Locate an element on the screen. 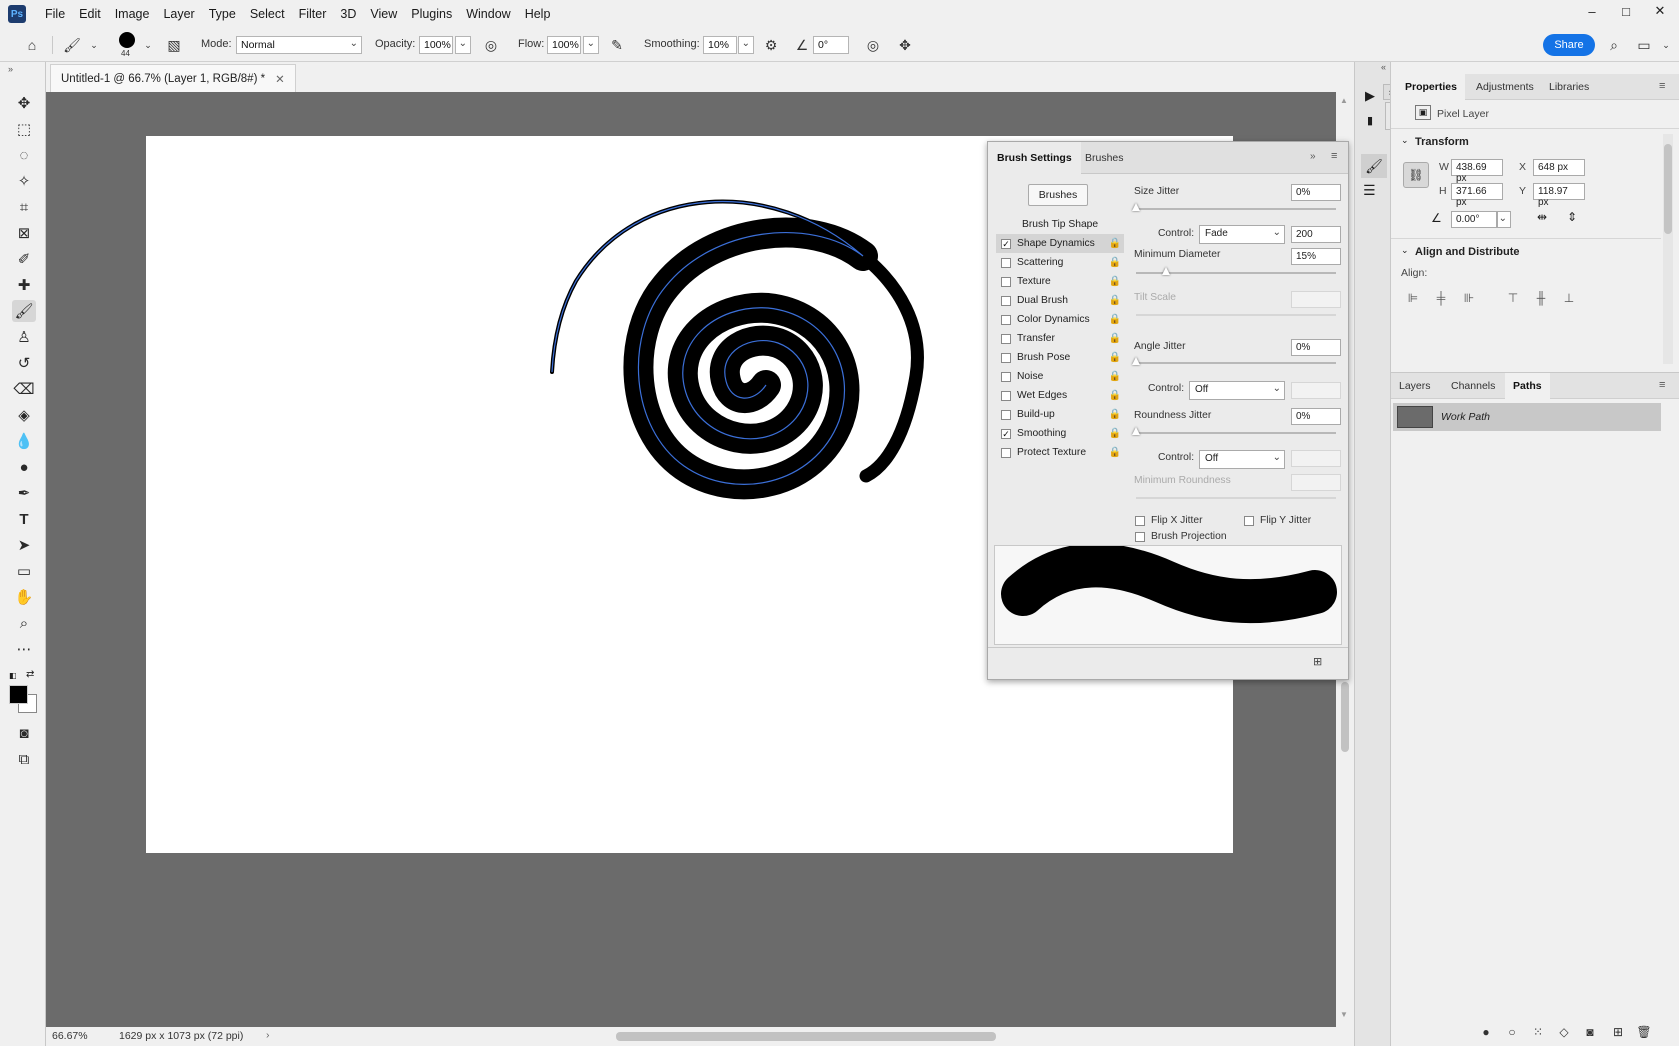 The image size is (1679, 1046). properties-scroll-thumb is located at coordinates (1668, 189).